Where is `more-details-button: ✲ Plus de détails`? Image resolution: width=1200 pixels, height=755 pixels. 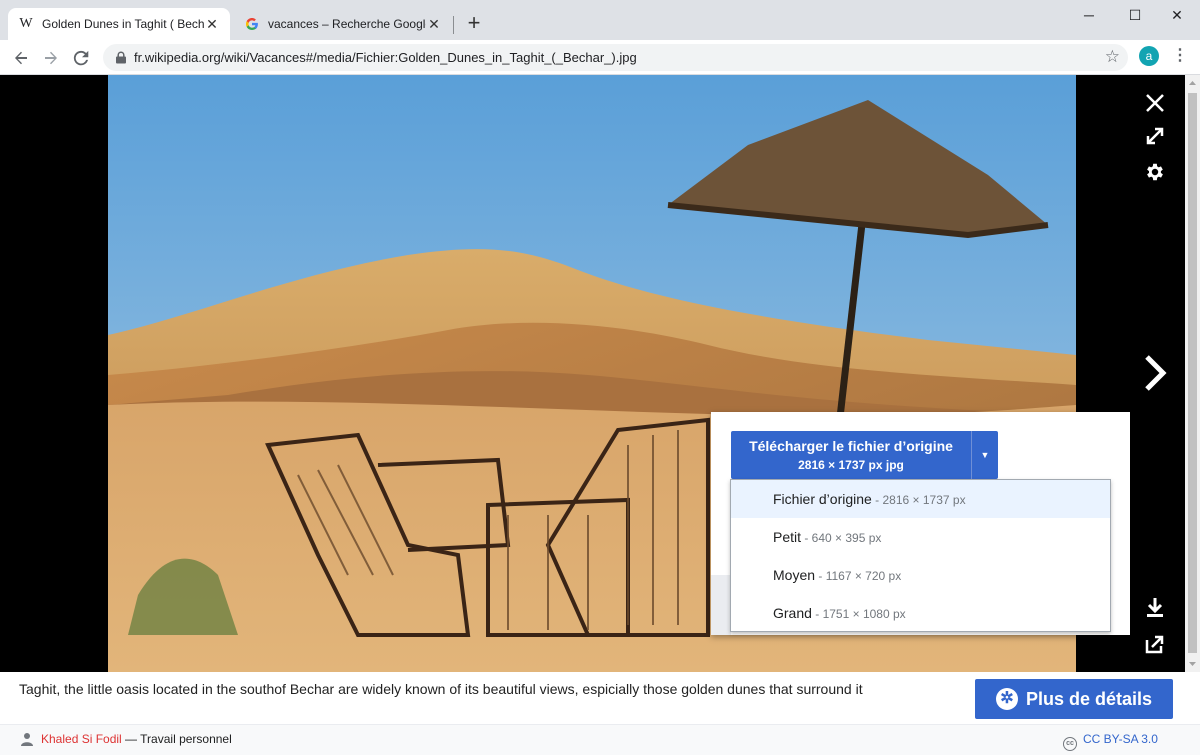
more-details-button: ✲ Plus de détails is located at coordinates (1074, 699).